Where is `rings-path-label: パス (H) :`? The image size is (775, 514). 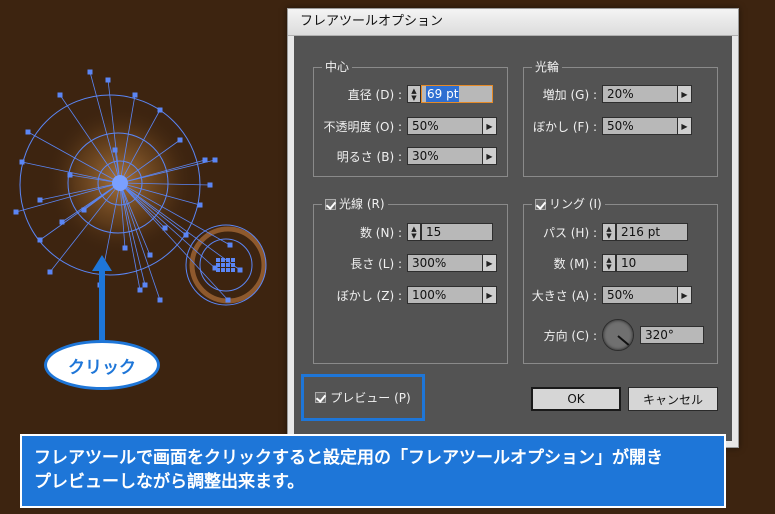
rings-path-label: パス (H) : is located at coordinates (569, 232).